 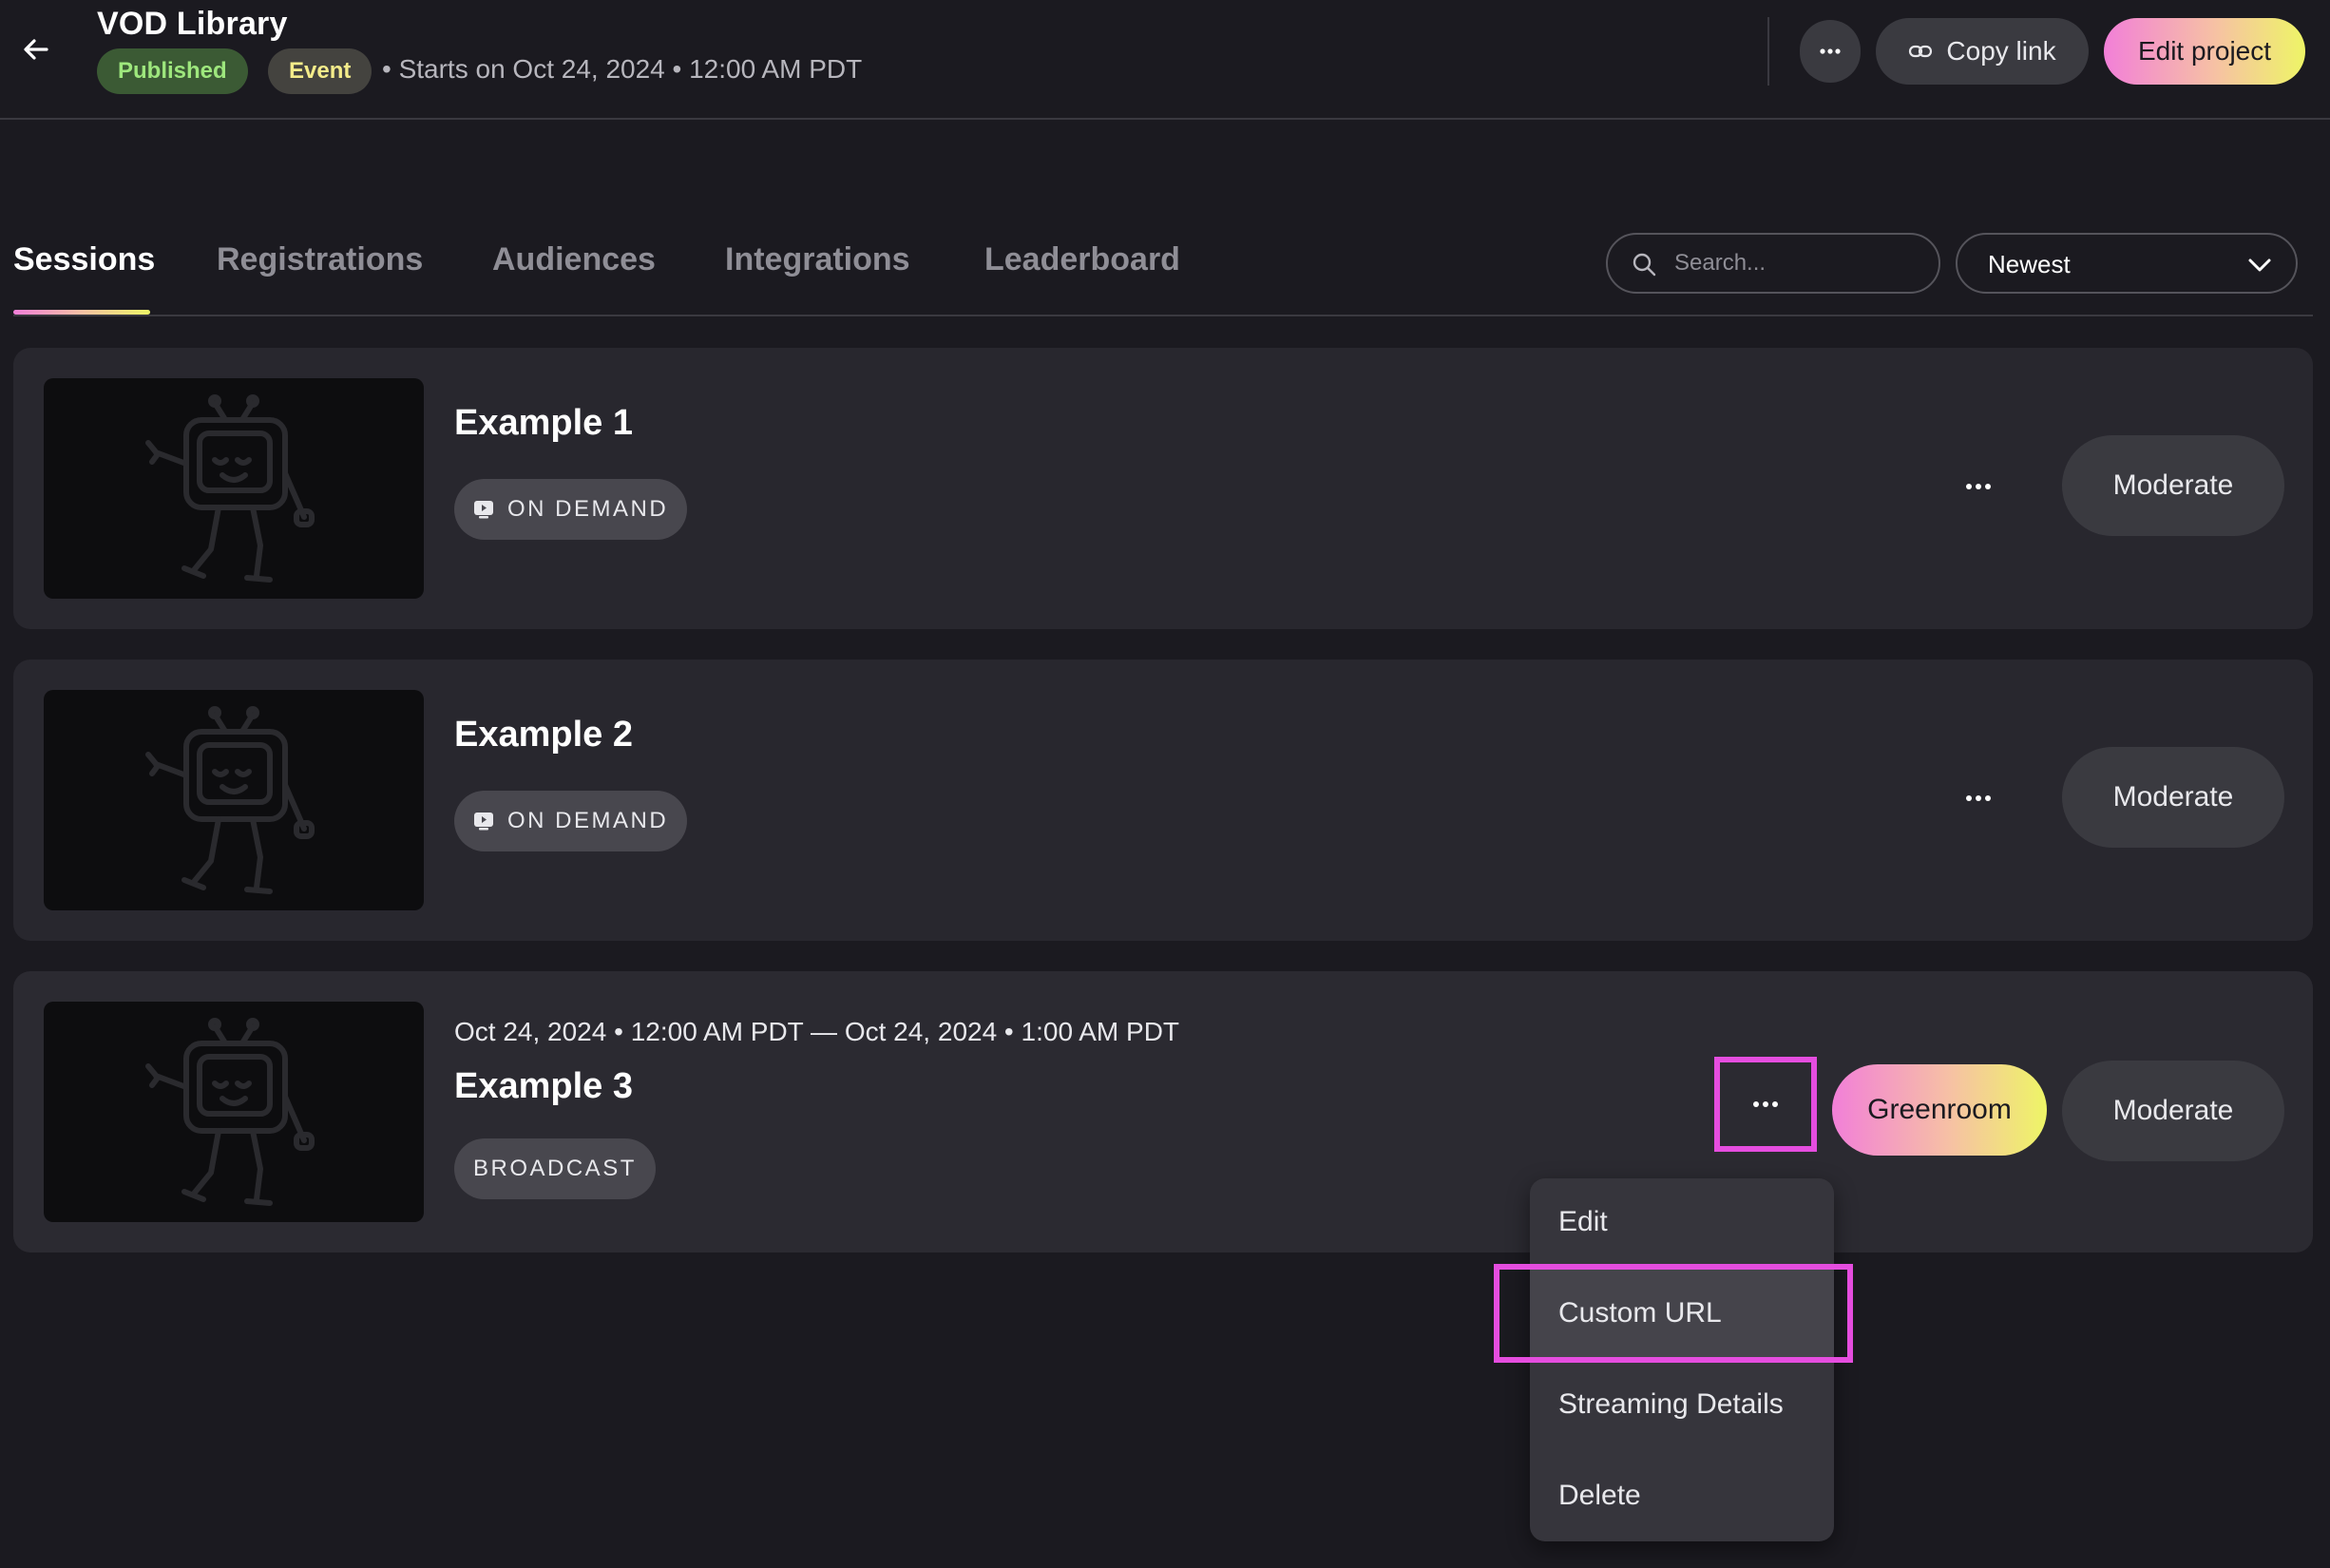 I want to click on tab-integrations: Integrations, so click(x=817, y=260).